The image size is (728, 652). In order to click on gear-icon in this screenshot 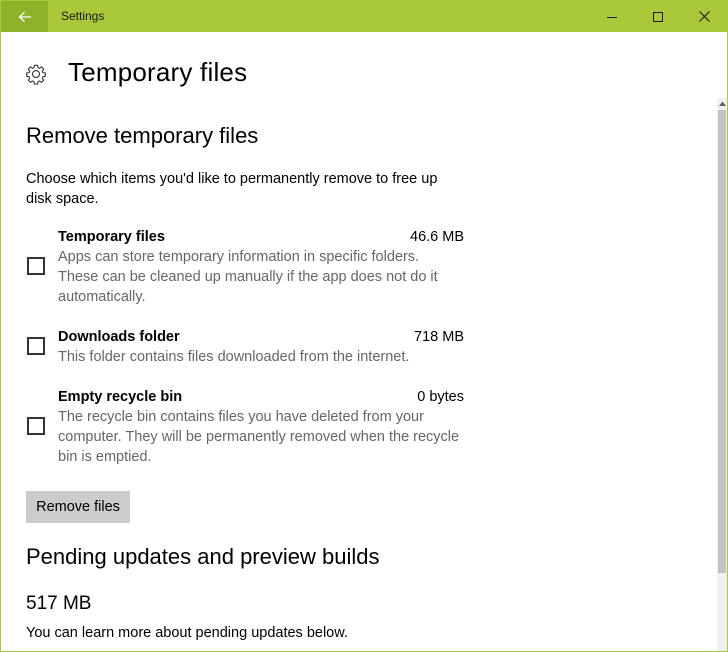, I will do `click(36, 74)`.